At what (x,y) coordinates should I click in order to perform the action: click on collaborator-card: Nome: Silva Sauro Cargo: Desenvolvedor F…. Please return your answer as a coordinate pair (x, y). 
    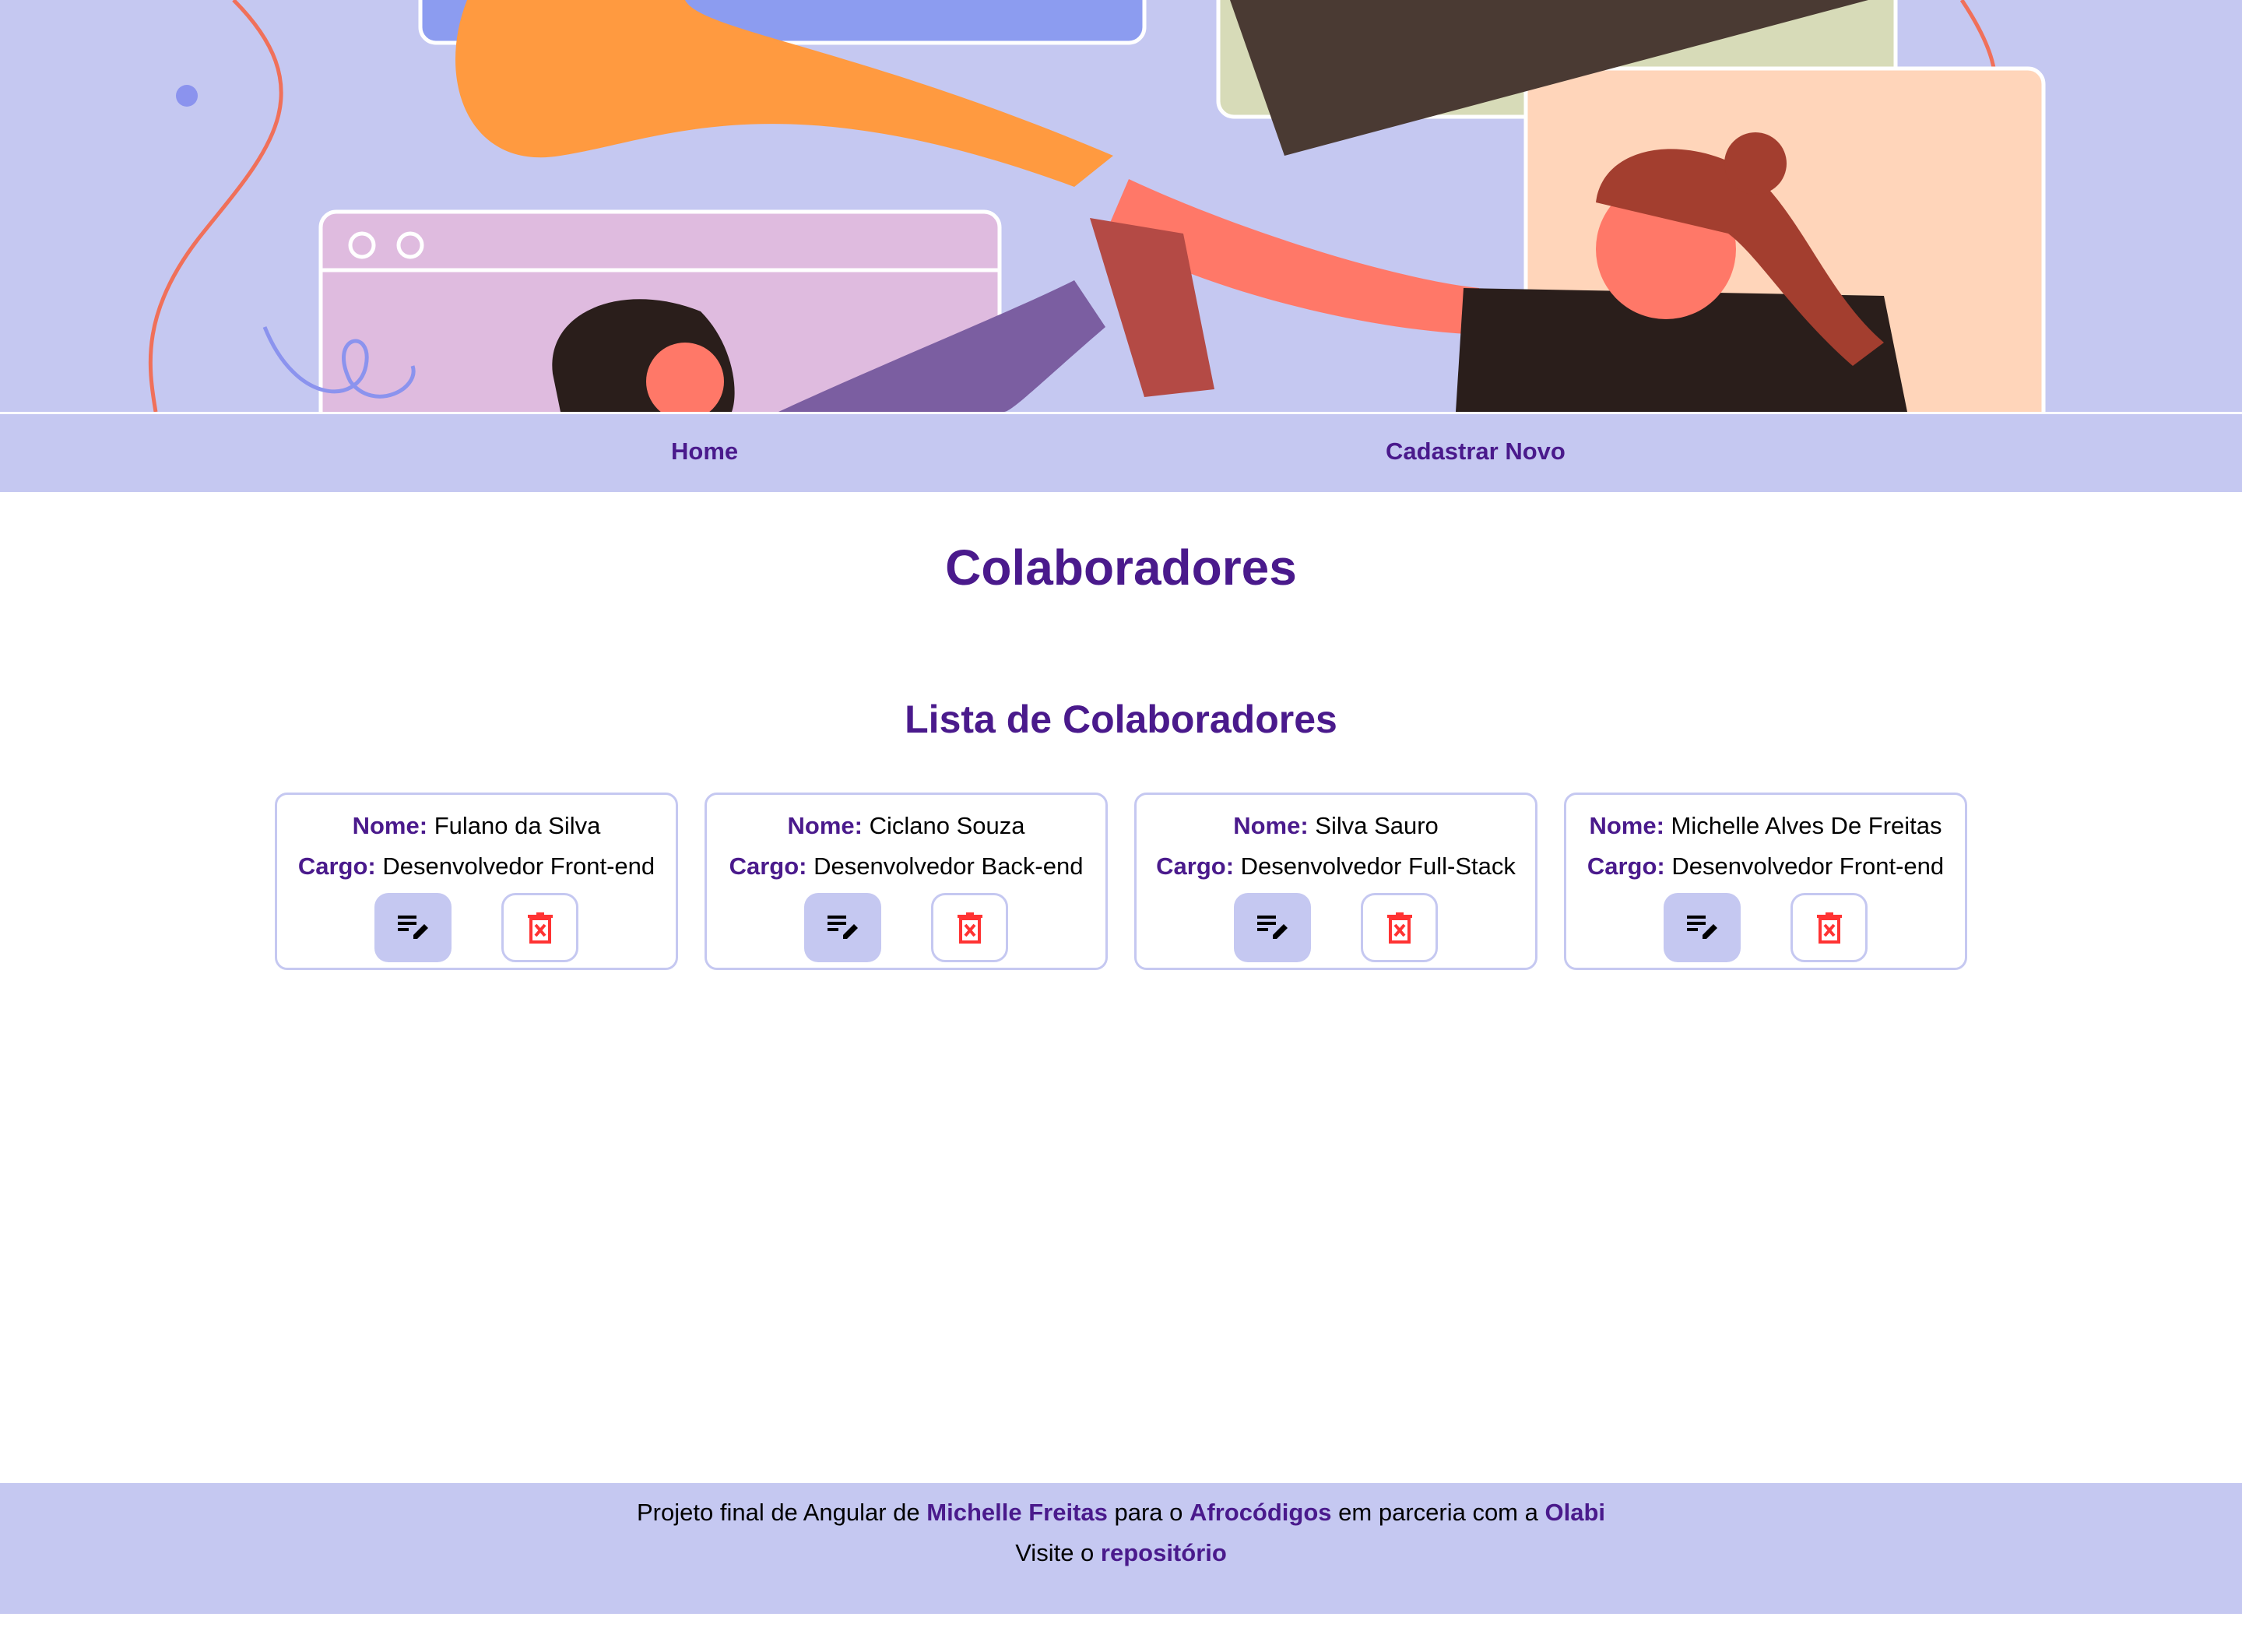
    Looking at the image, I should click on (1335, 881).